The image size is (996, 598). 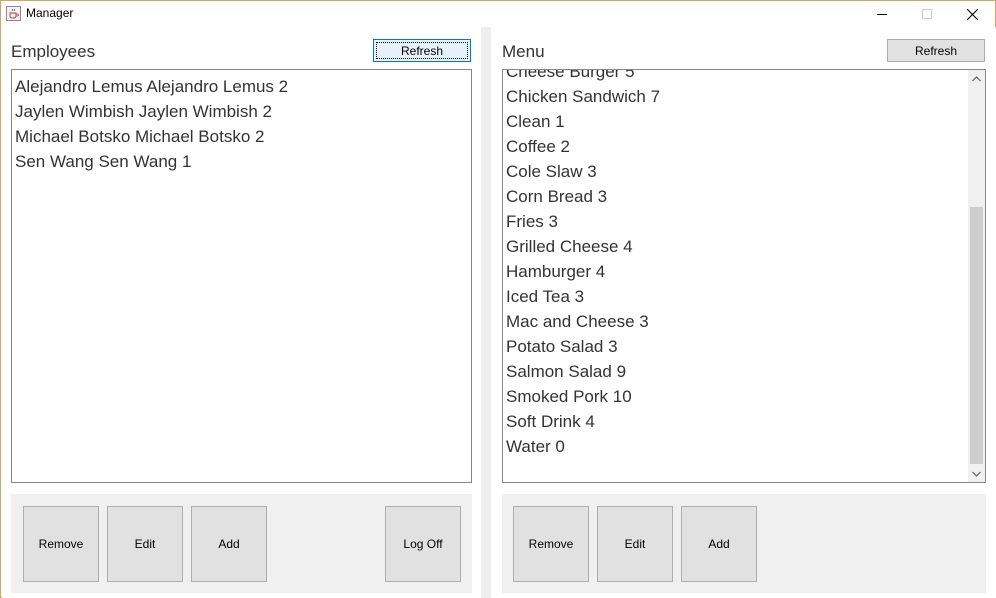 What do you see at coordinates (550, 421) in the screenshot?
I see `list-item: Soft Drink 4` at bounding box center [550, 421].